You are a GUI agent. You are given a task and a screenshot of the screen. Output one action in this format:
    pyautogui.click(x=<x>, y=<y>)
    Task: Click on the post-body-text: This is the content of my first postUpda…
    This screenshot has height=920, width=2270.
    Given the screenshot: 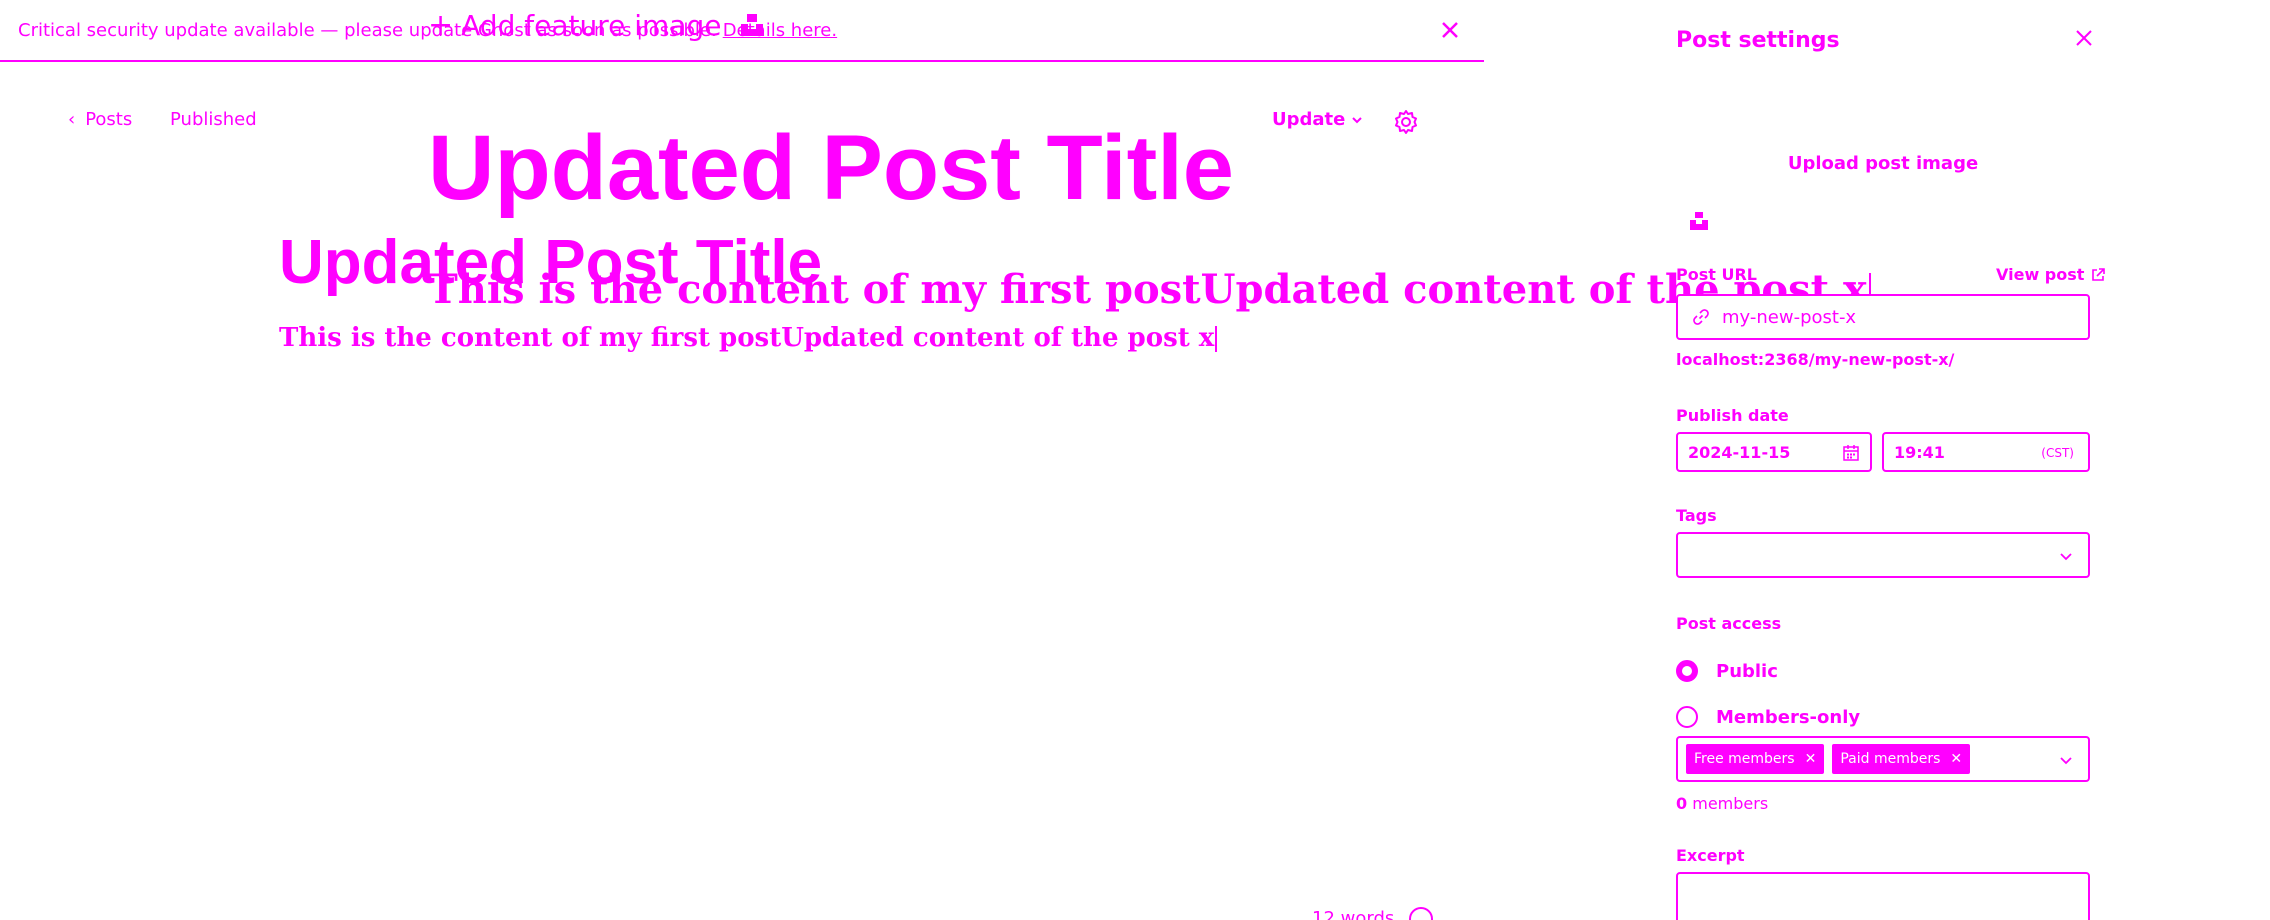 What is the action you would take?
    pyautogui.click(x=1147, y=289)
    